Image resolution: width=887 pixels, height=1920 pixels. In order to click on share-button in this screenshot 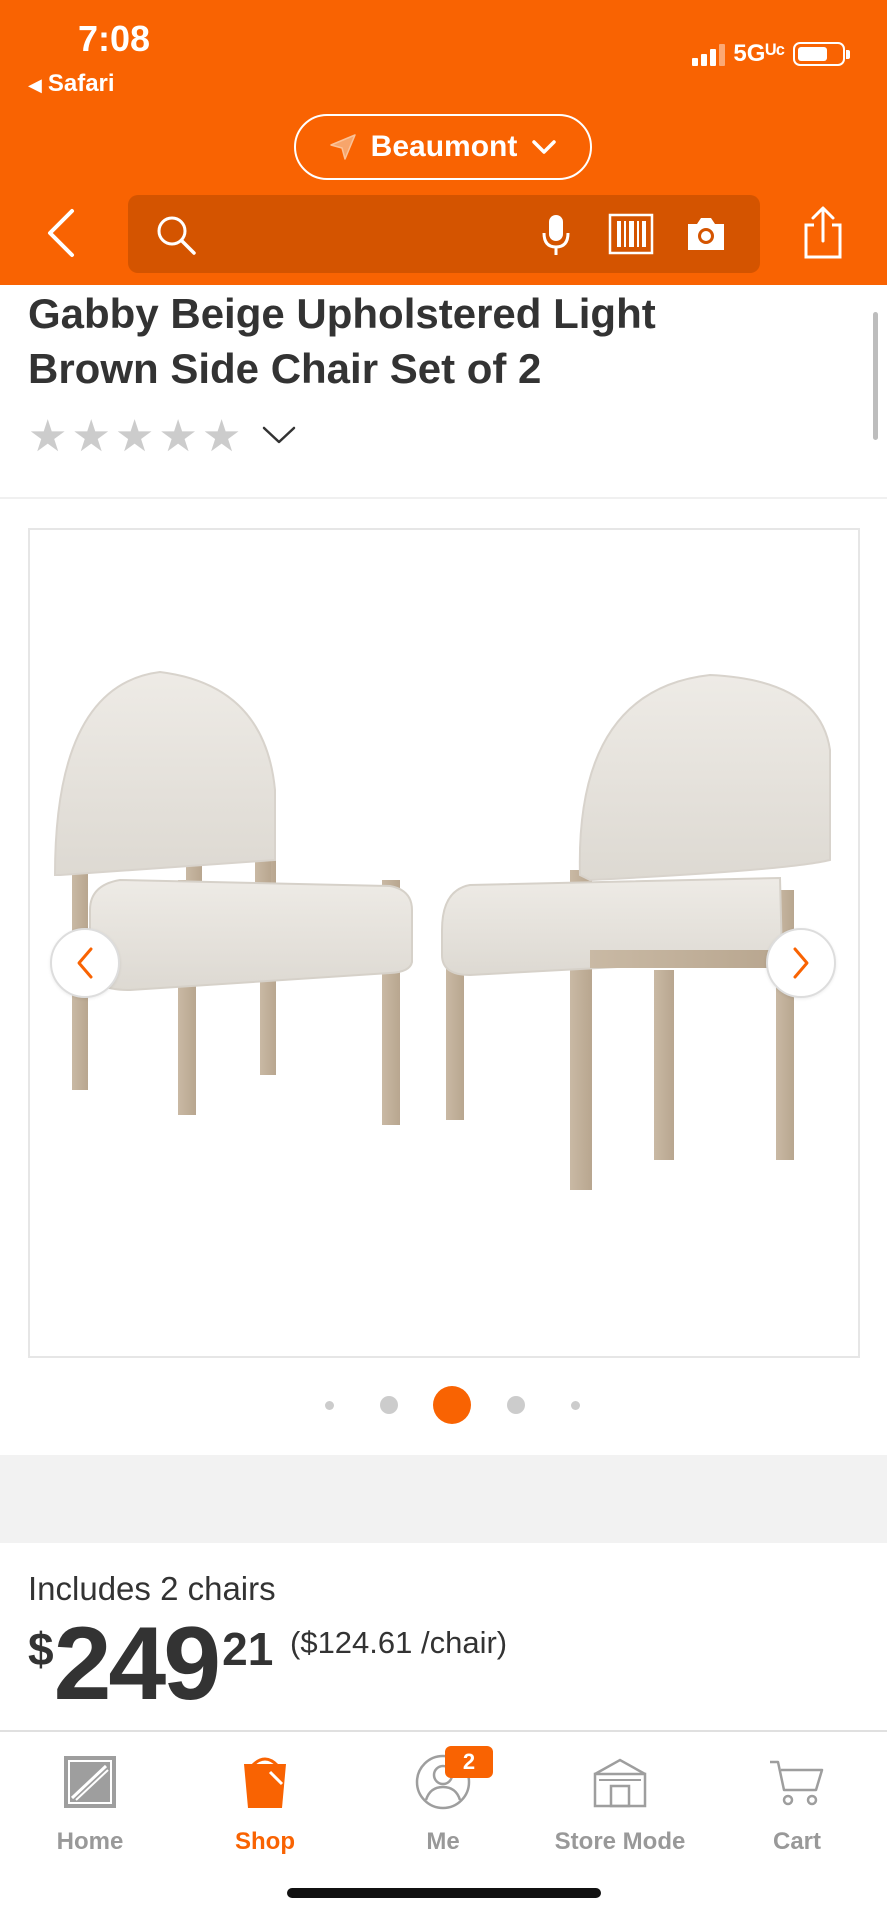, I will do `click(823, 235)`.